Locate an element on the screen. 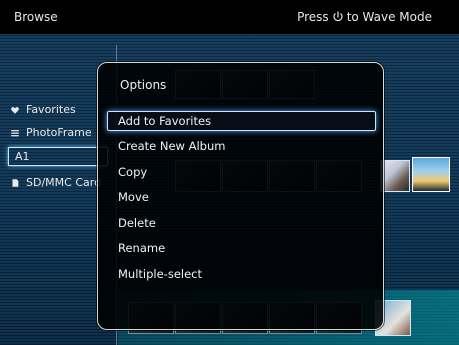 Image resolution: width=459 pixels, height=345 pixels. dialog-title: Options is located at coordinates (143, 85).